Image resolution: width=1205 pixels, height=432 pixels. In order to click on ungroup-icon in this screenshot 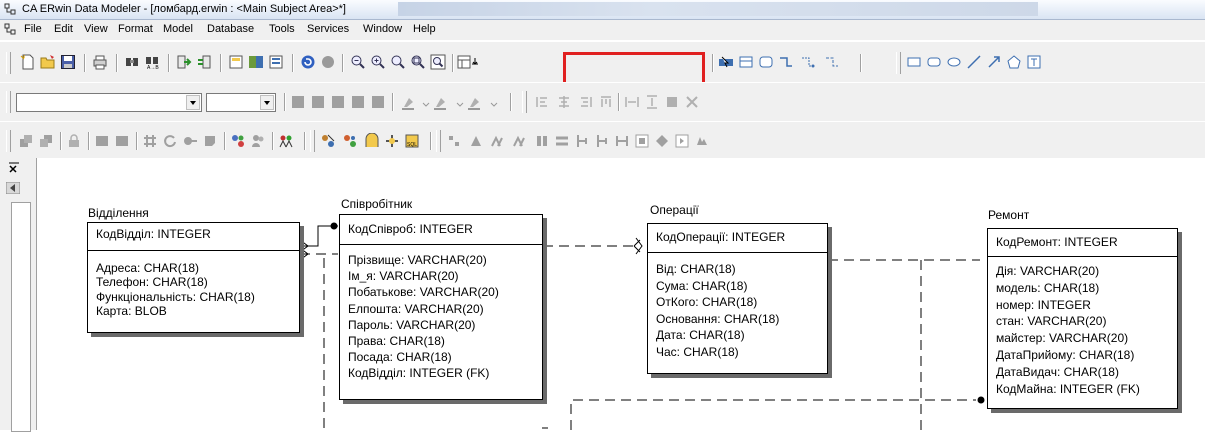, I will do `click(122, 141)`.